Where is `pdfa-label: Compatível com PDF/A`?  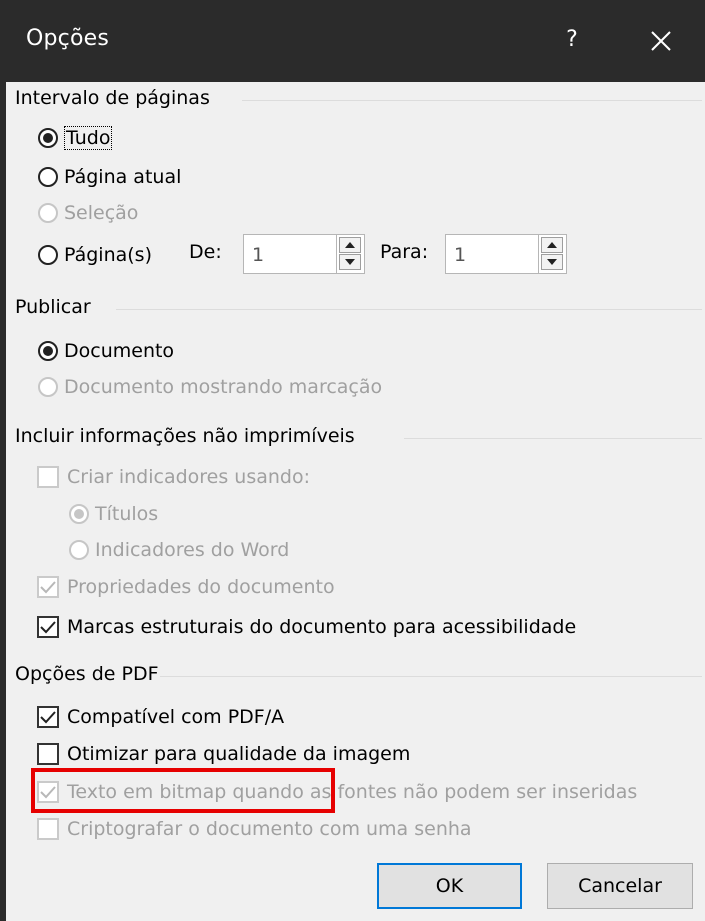 pdfa-label: Compatível com PDF/A is located at coordinates (176, 717).